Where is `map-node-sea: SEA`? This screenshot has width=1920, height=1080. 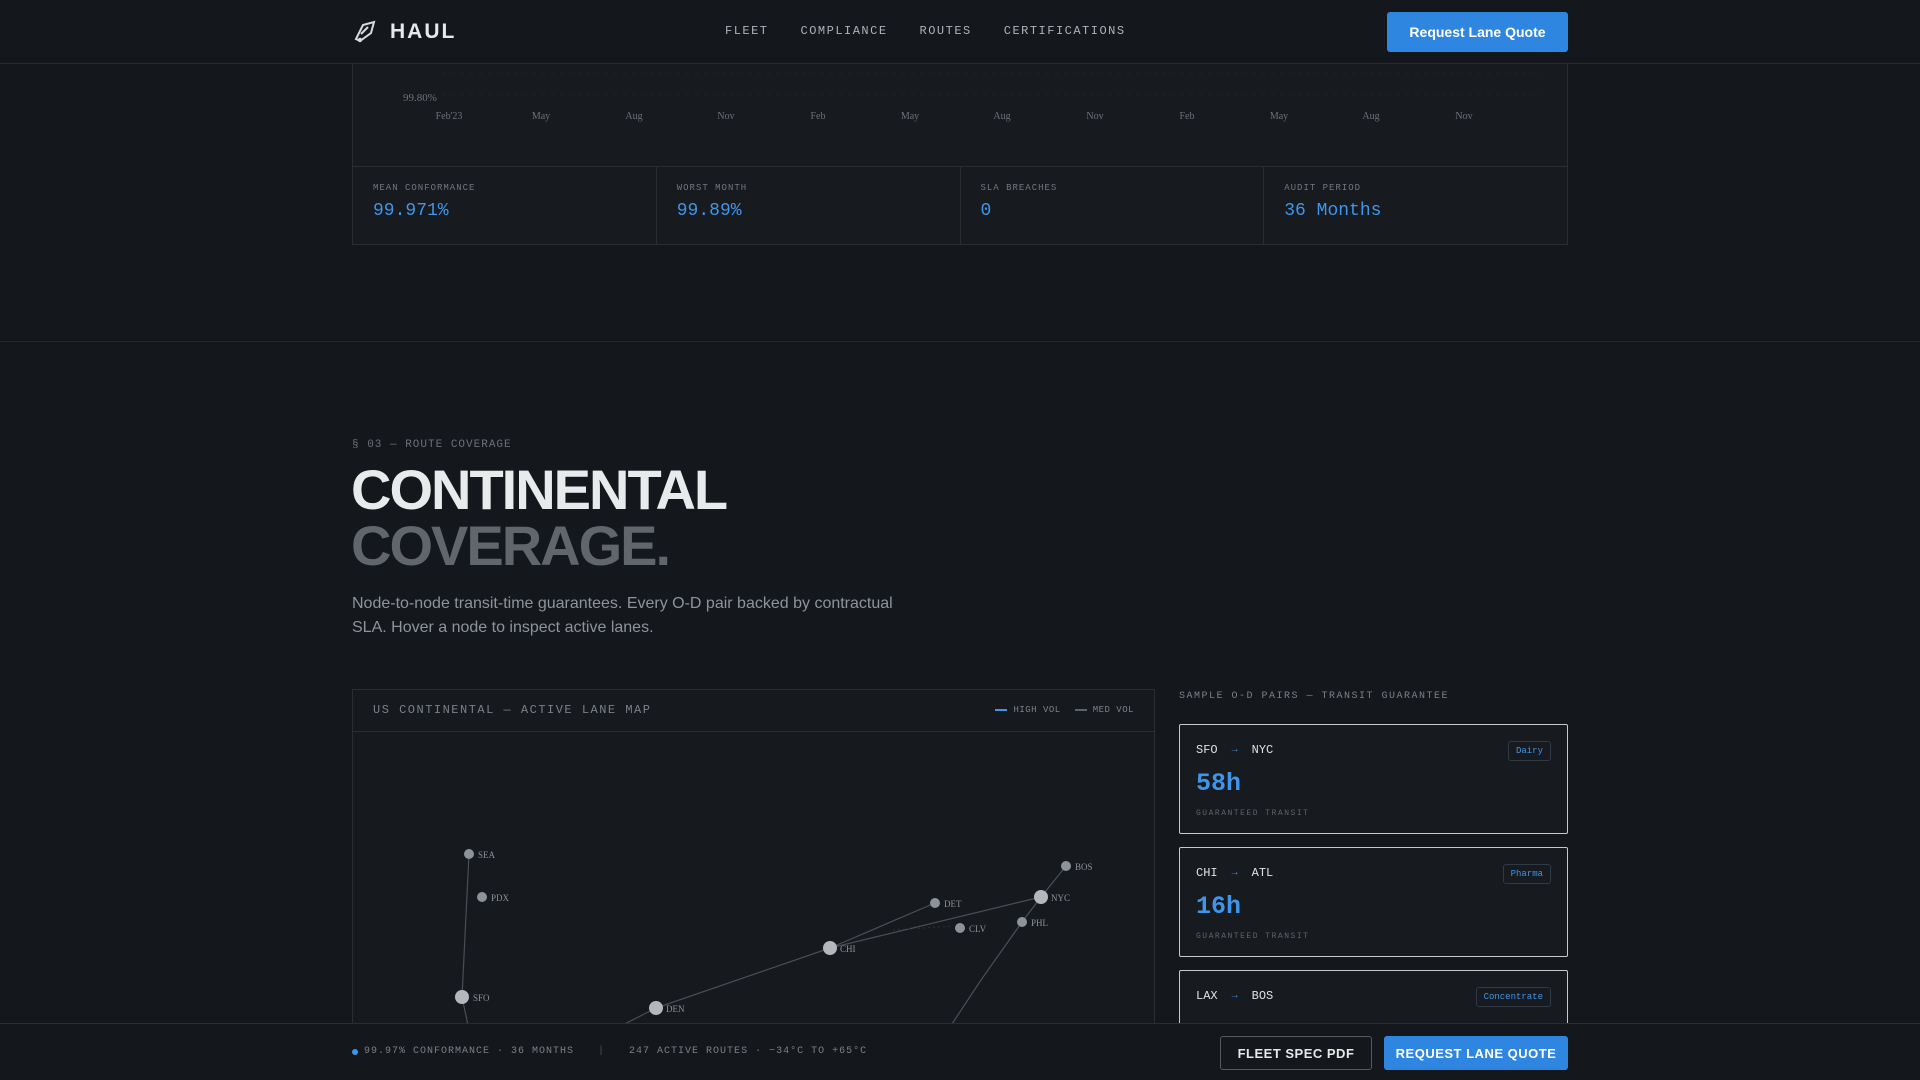
map-node-sea: SEA is located at coordinates (480, 854).